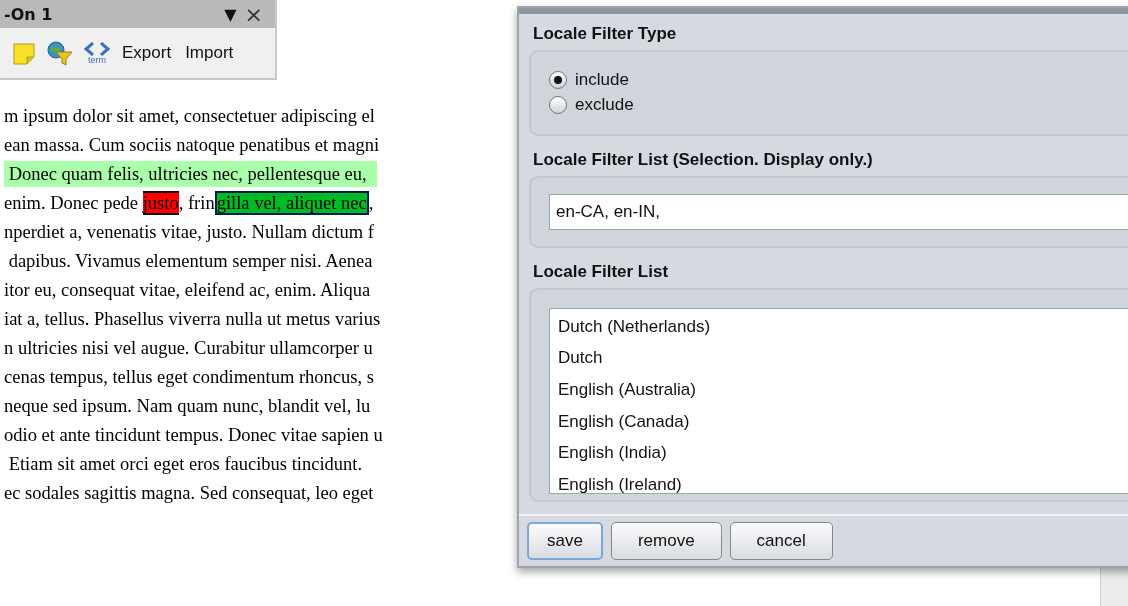 The image size is (1128, 606). Describe the element at coordinates (60, 53) in the screenshot. I see `globe-filter-icon` at that location.